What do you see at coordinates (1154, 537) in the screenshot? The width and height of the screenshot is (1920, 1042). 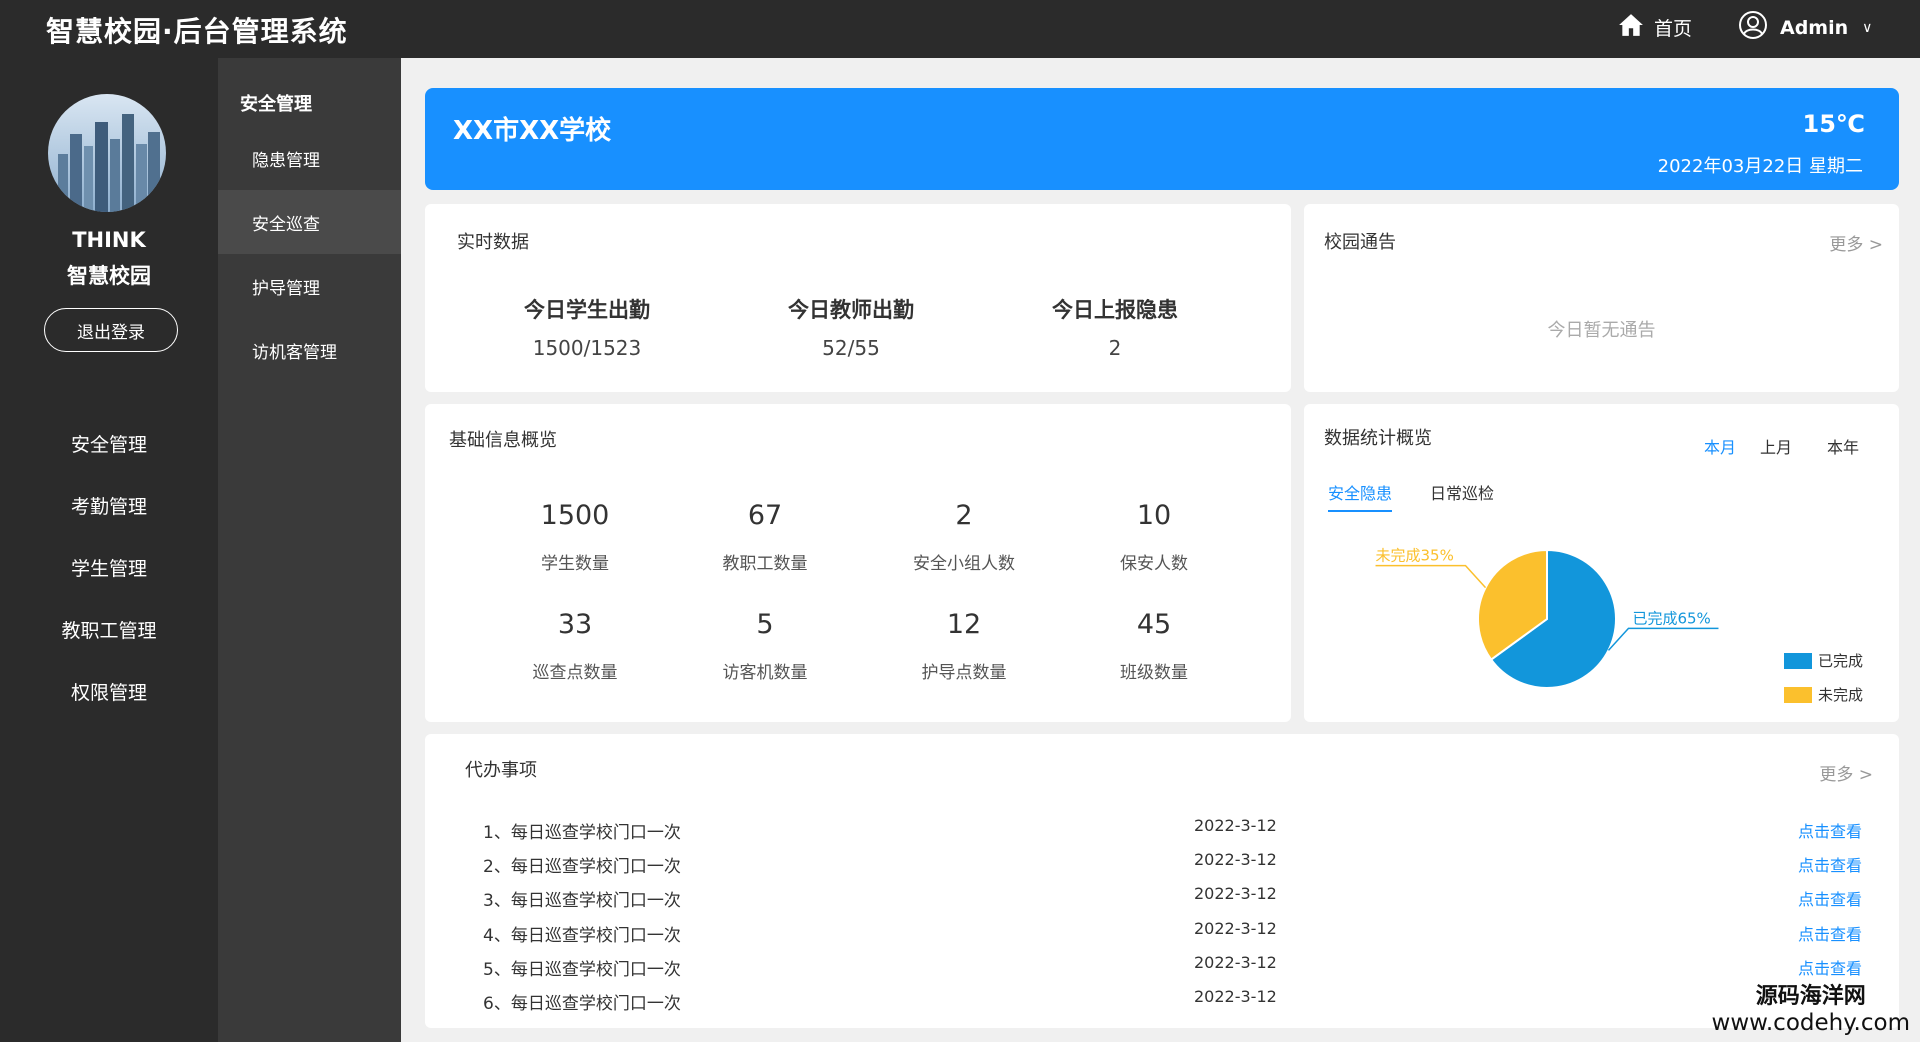 I see `stat-guards: 10 保安人数` at bounding box center [1154, 537].